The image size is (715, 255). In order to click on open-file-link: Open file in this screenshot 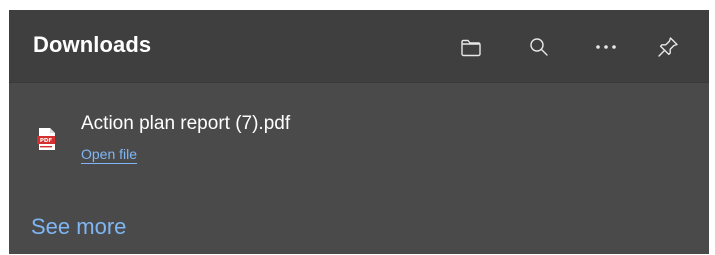, I will do `click(109, 154)`.